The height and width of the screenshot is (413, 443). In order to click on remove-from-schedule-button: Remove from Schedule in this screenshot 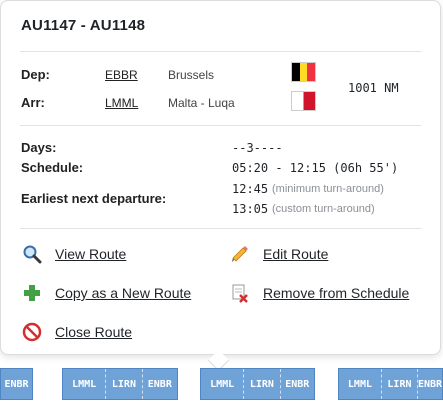, I will do `click(319, 293)`.